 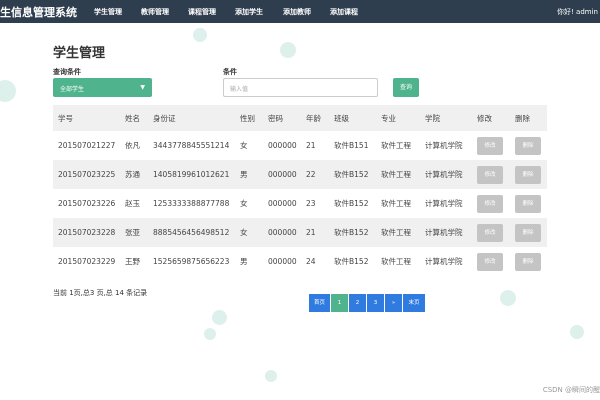 I want to click on value-label: 条件, so click(x=230, y=72).